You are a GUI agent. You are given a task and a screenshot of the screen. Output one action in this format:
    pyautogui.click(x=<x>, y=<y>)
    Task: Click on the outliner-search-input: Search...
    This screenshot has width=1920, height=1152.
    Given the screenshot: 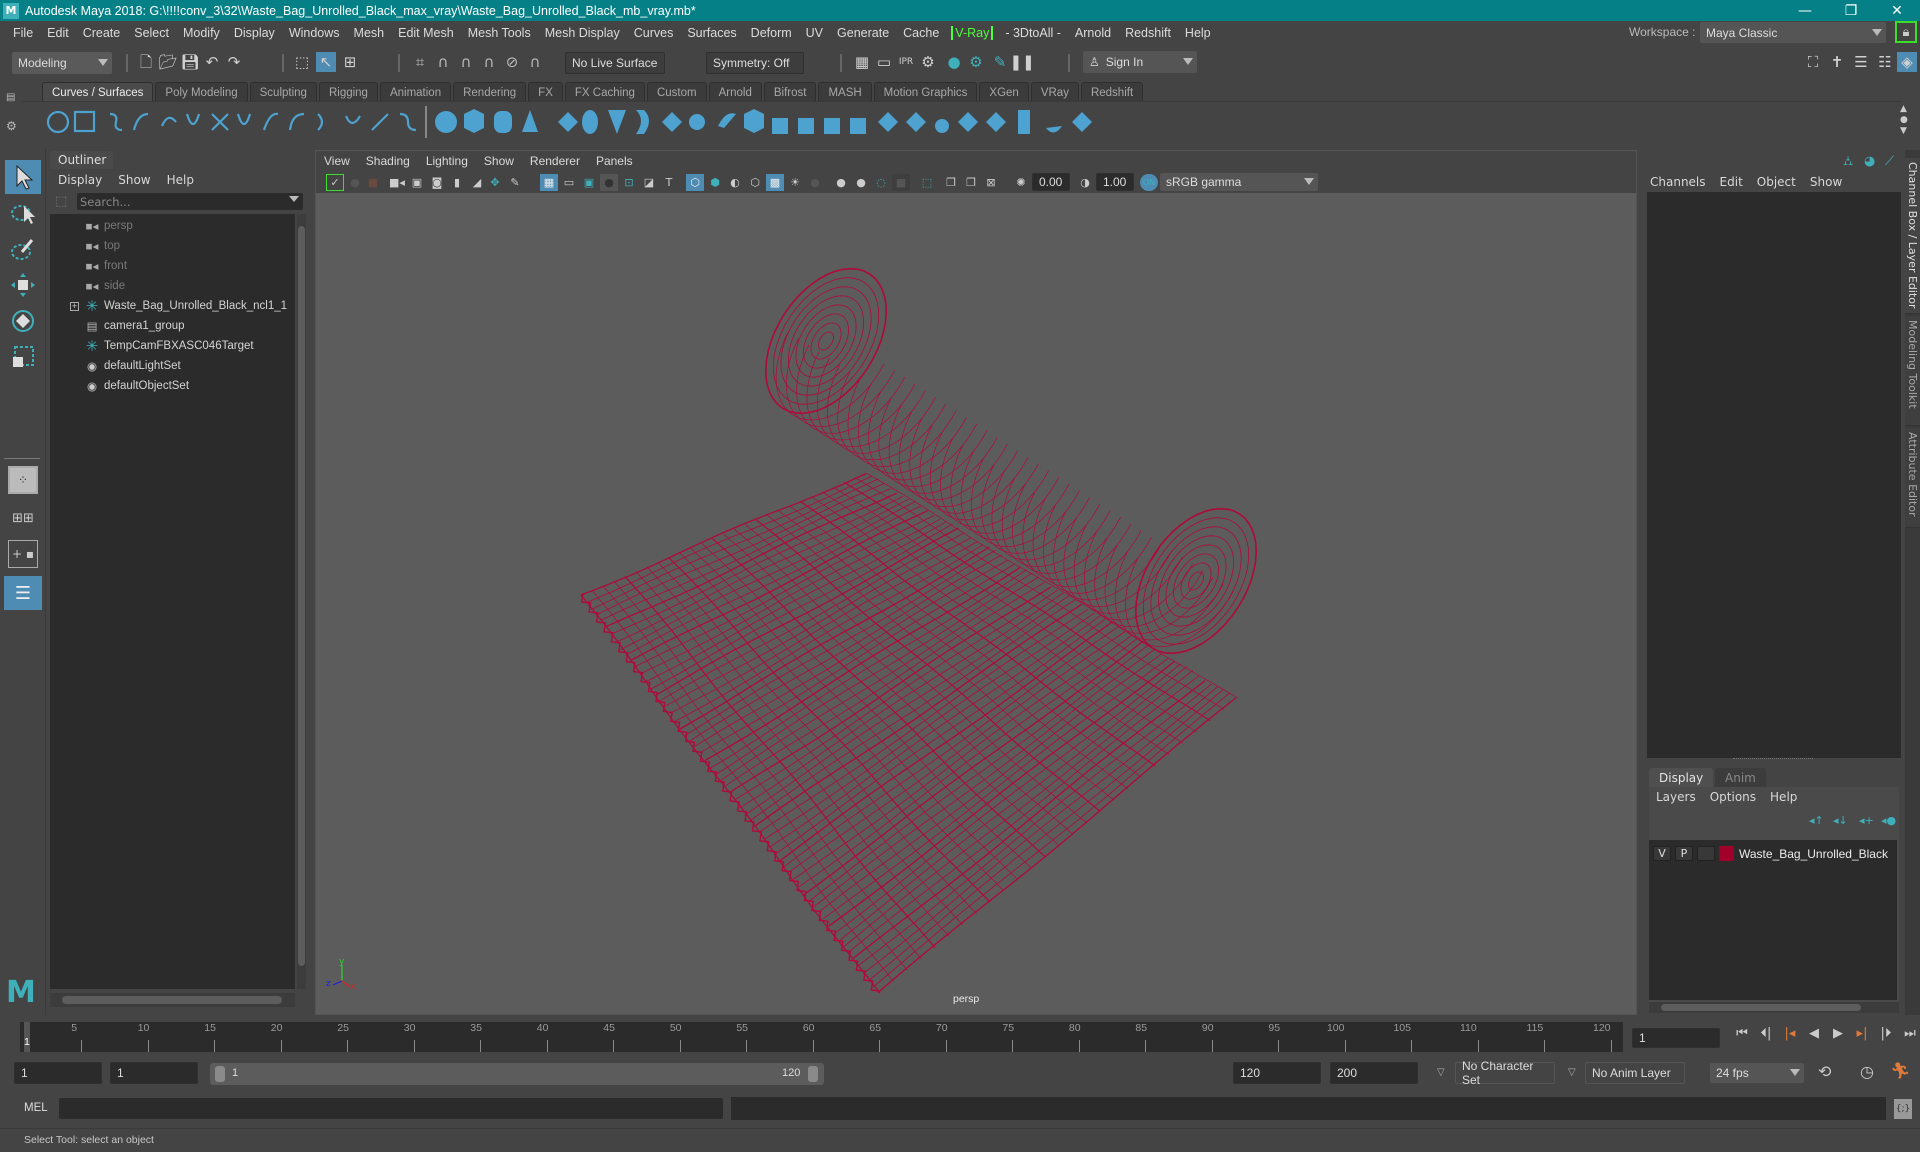 What is the action you would take?
    pyautogui.click(x=190, y=201)
    